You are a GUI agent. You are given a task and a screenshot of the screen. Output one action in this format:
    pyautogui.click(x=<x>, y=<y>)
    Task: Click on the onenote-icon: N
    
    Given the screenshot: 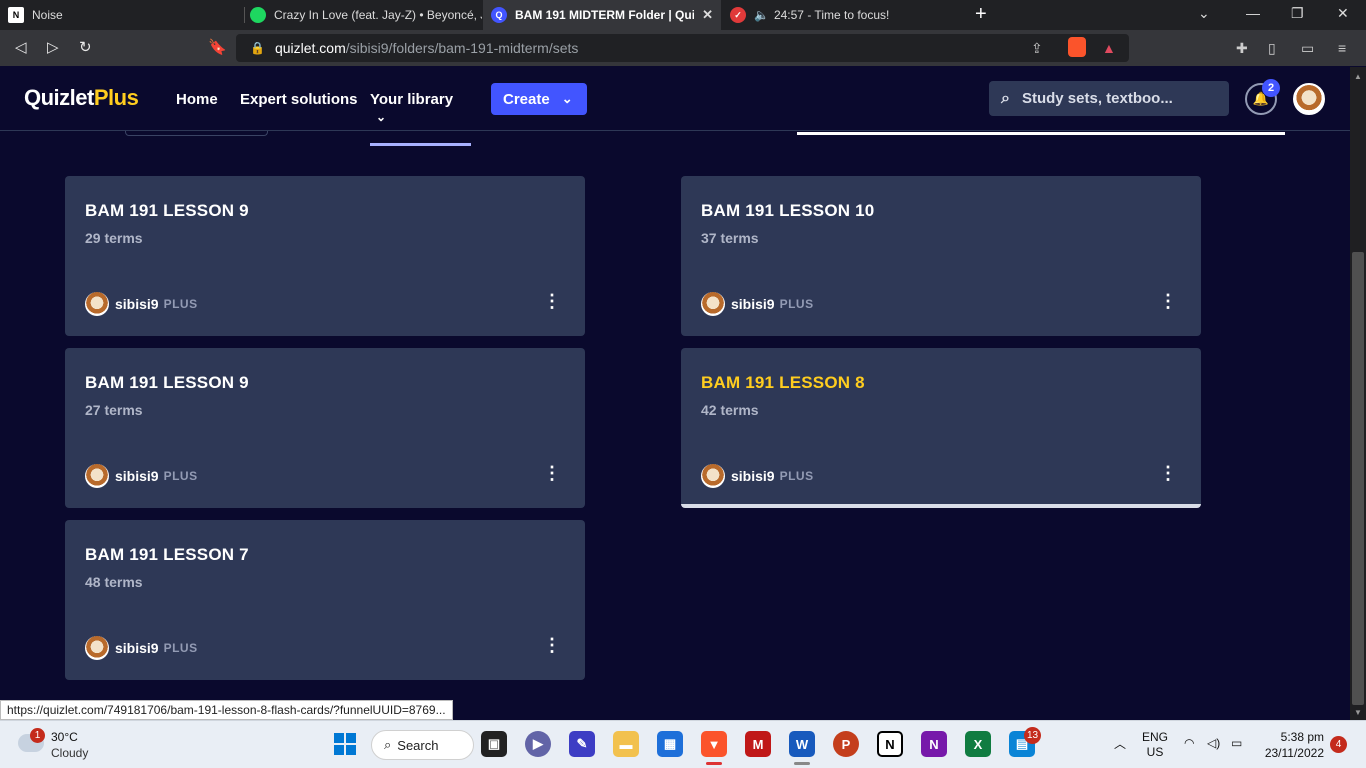 What is the action you would take?
    pyautogui.click(x=934, y=744)
    